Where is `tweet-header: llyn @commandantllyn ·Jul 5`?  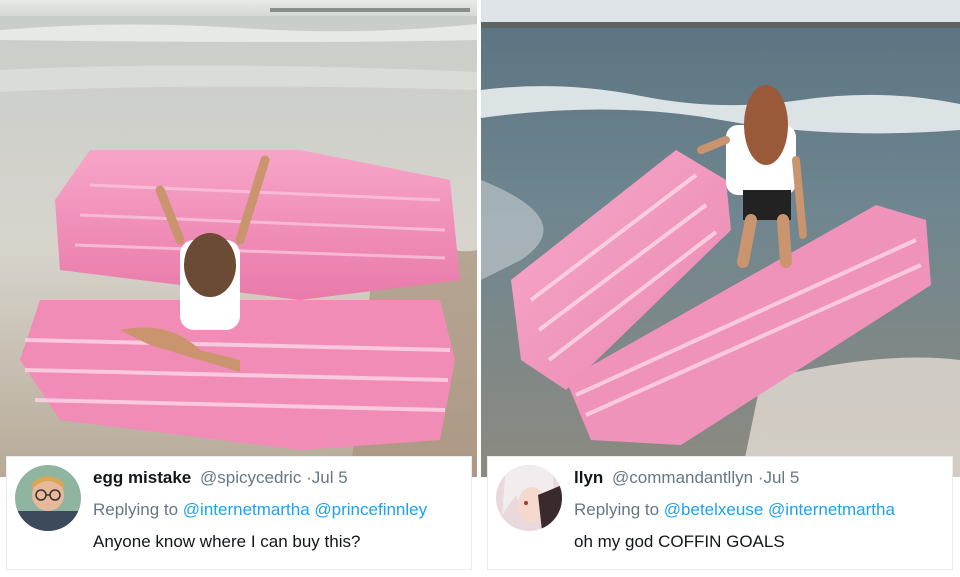 tweet-header: llyn @commandantllyn ·Jul 5 is located at coordinates (760, 478).